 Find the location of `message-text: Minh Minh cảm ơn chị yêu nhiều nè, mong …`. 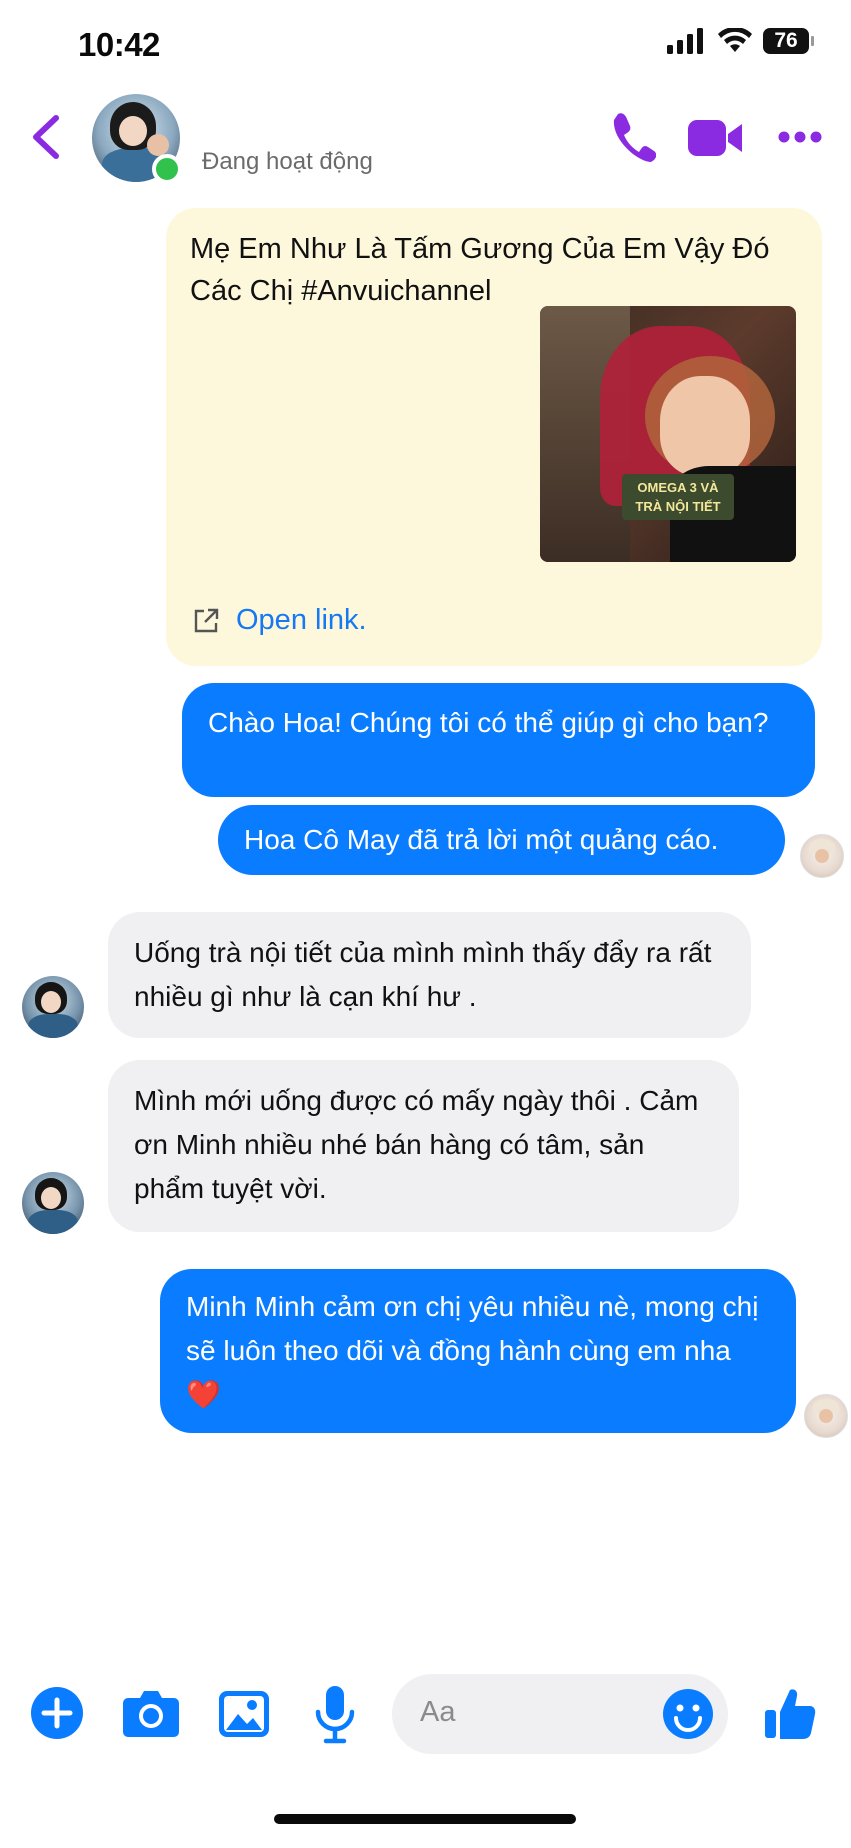

message-text: Minh Minh cảm ơn chị yêu nhiều nè, mong … is located at coordinates (472, 1328).